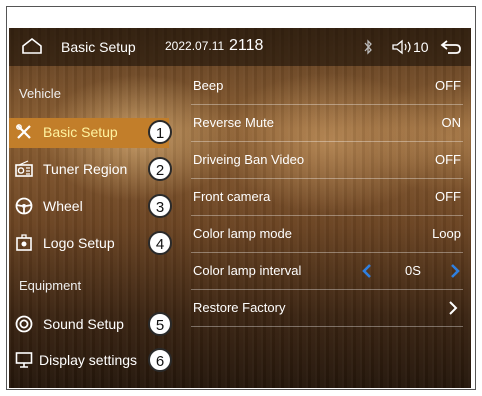  I want to click on setting-row-driving-ban-video: Driveing Ban Video OFF, so click(327, 160).